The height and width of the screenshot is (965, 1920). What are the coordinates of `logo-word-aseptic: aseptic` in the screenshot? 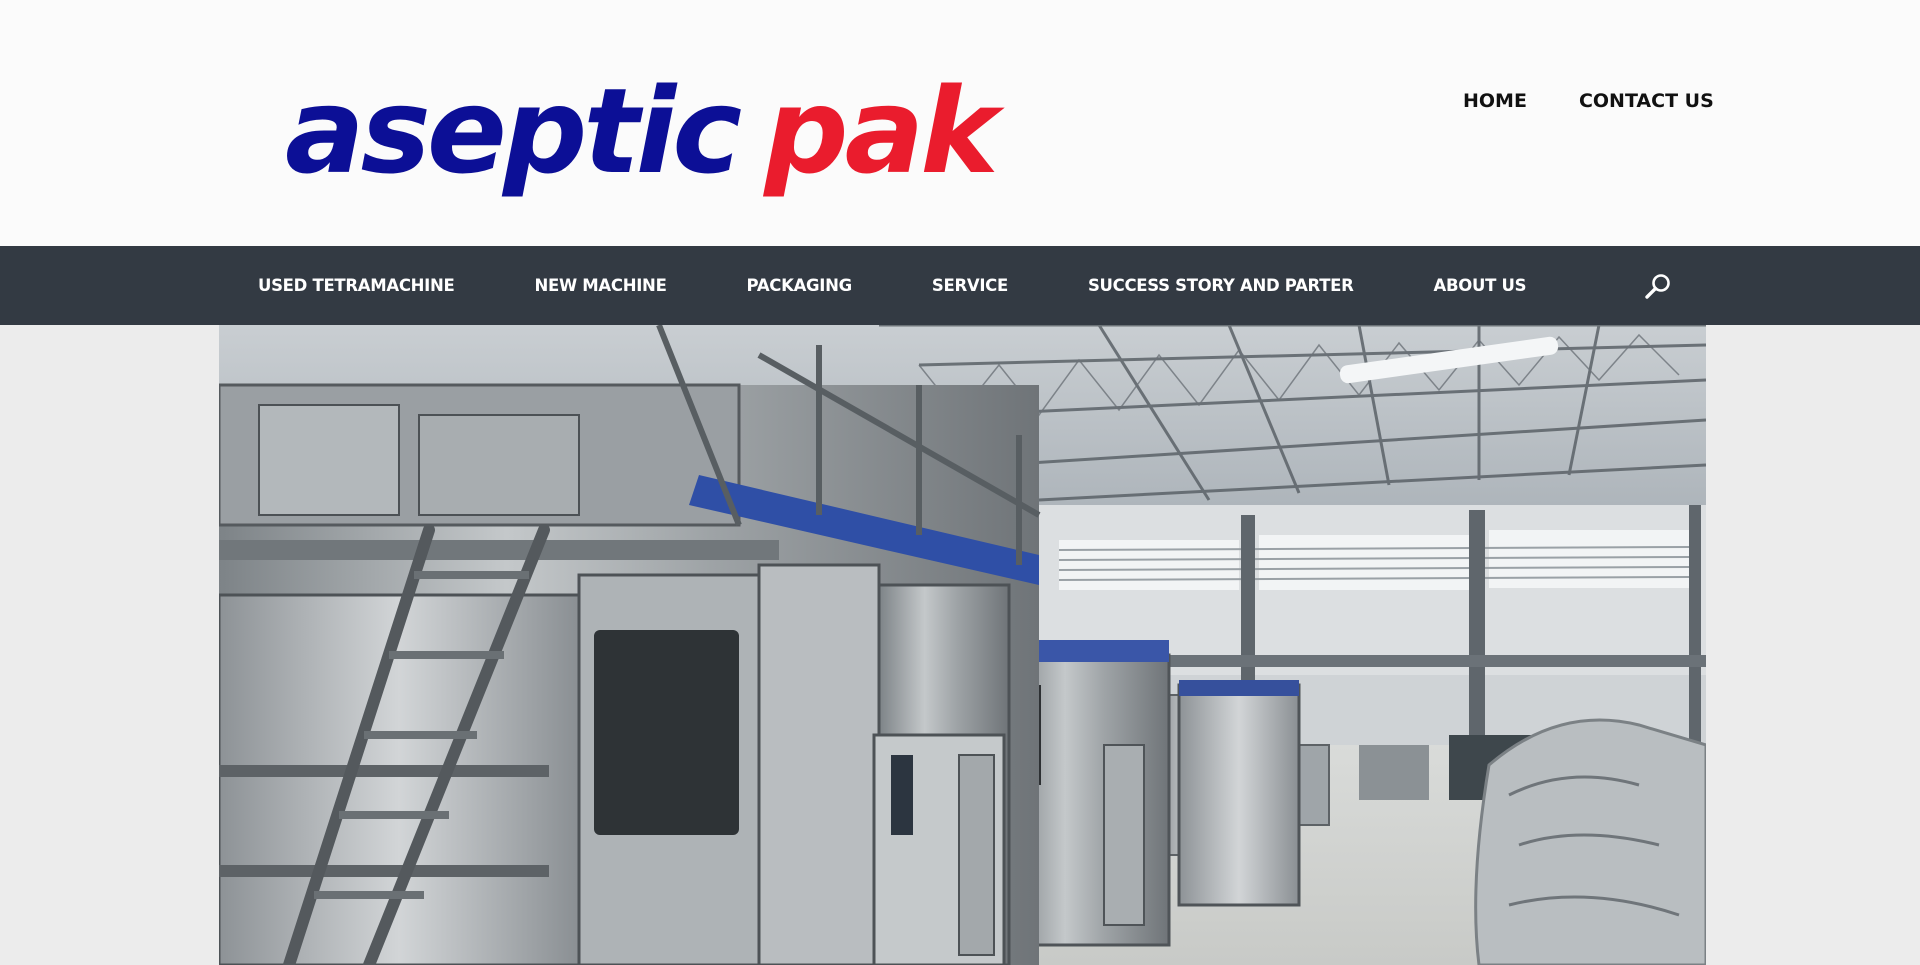 It's located at (513, 131).